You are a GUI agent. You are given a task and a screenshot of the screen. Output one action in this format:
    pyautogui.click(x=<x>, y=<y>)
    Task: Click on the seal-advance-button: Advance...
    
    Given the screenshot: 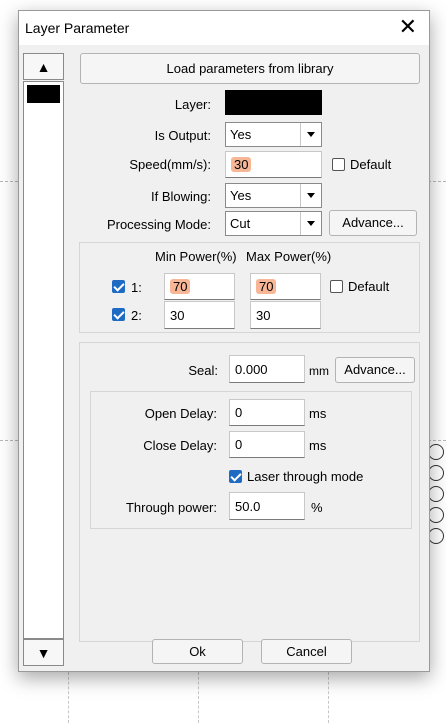 What is the action you would take?
    pyautogui.click(x=375, y=370)
    